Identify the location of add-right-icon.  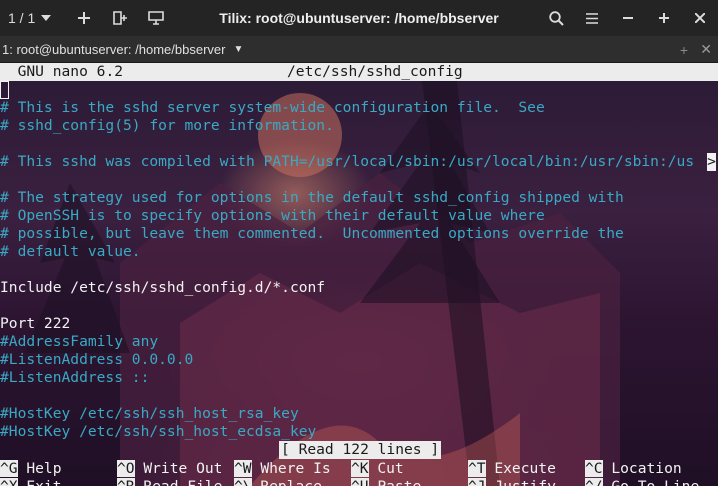
(120, 18).